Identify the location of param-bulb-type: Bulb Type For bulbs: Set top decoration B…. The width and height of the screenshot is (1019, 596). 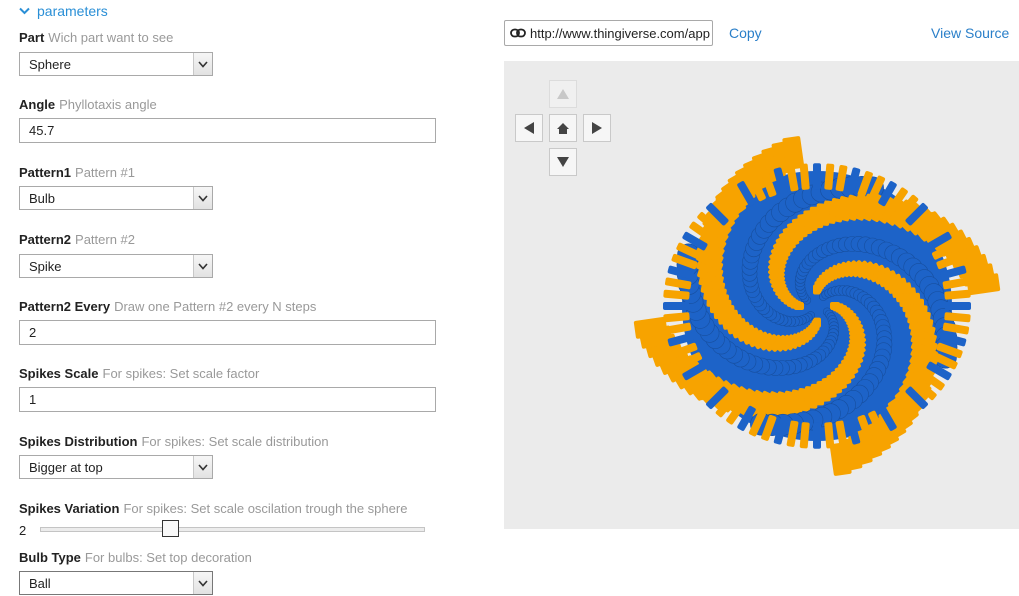
(234, 572).